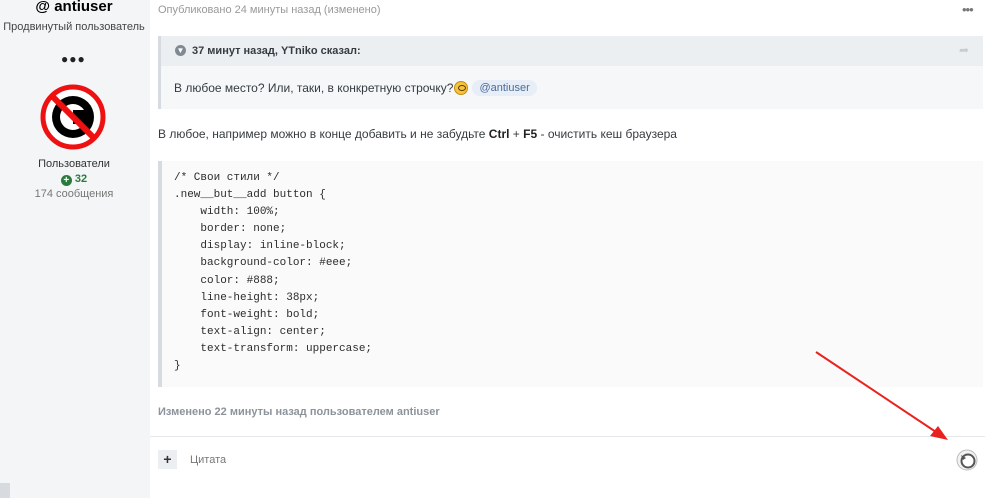  What do you see at coordinates (74, 164) in the screenshot?
I see `reputation-label: Пользователи` at bounding box center [74, 164].